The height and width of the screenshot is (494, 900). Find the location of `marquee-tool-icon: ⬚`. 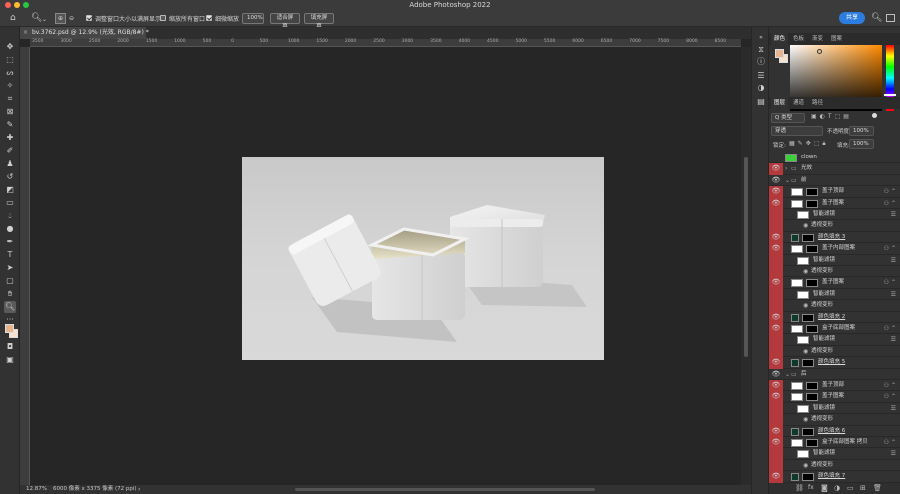

marquee-tool-icon: ⬚ is located at coordinates (10, 60).